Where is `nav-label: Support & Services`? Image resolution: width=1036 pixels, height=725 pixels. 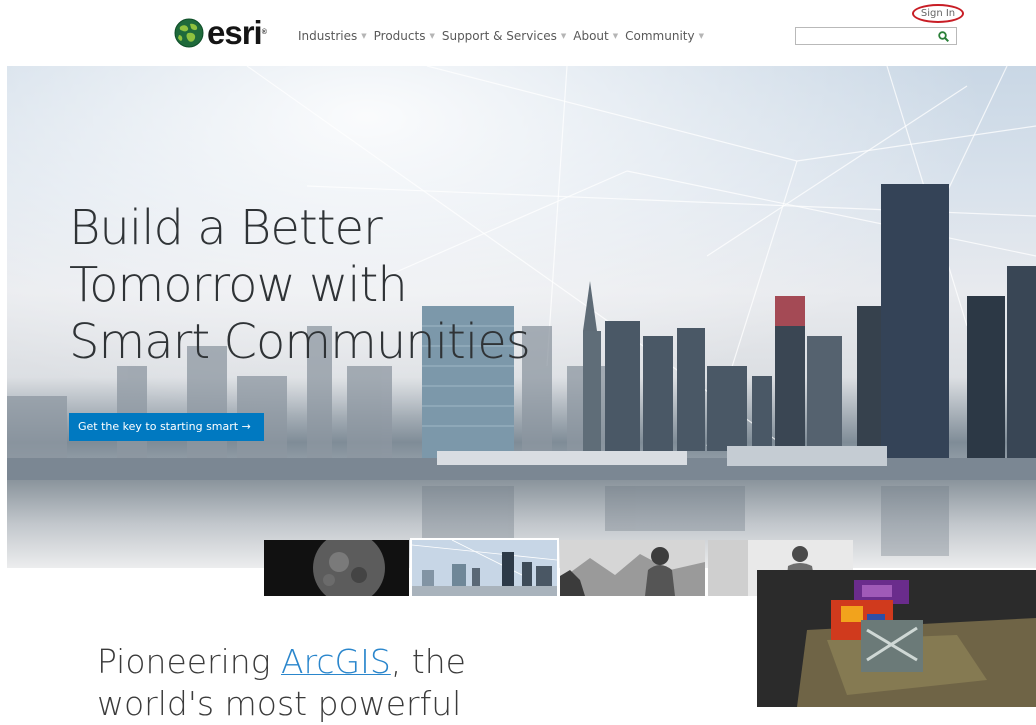 nav-label: Support & Services is located at coordinates (499, 36).